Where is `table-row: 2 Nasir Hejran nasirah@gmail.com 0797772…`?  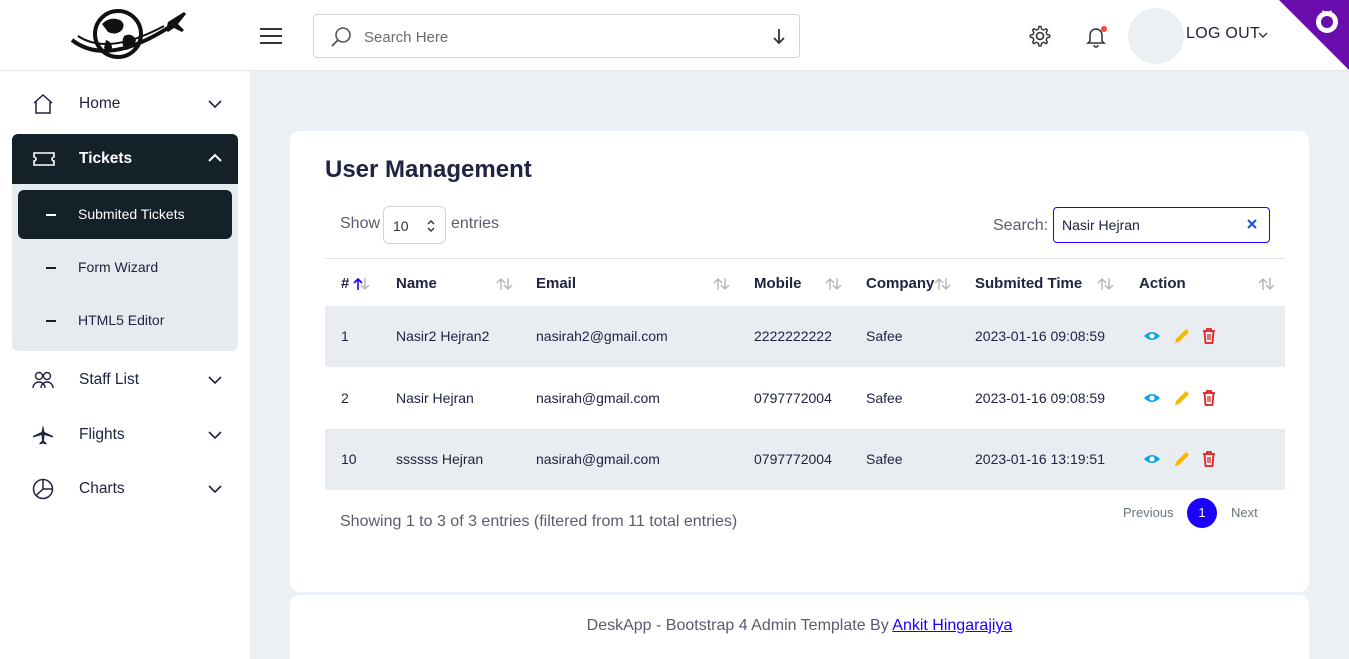
table-row: 2 Nasir Hejran nasirah@gmail.com 0797772… is located at coordinates (805, 398).